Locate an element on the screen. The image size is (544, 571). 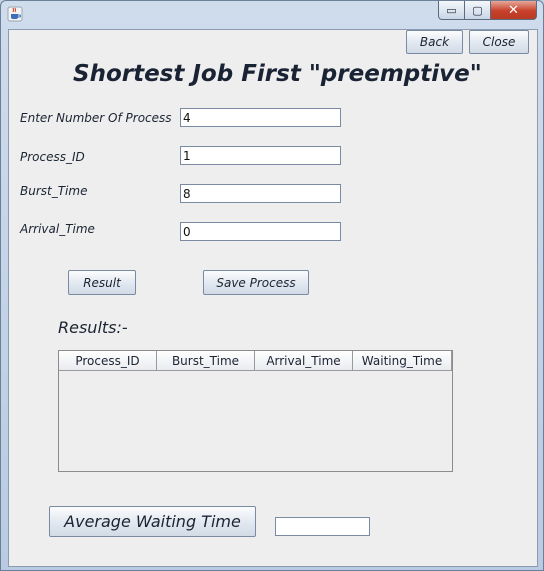
average-waiting-time-field is located at coordinates (322, 526).